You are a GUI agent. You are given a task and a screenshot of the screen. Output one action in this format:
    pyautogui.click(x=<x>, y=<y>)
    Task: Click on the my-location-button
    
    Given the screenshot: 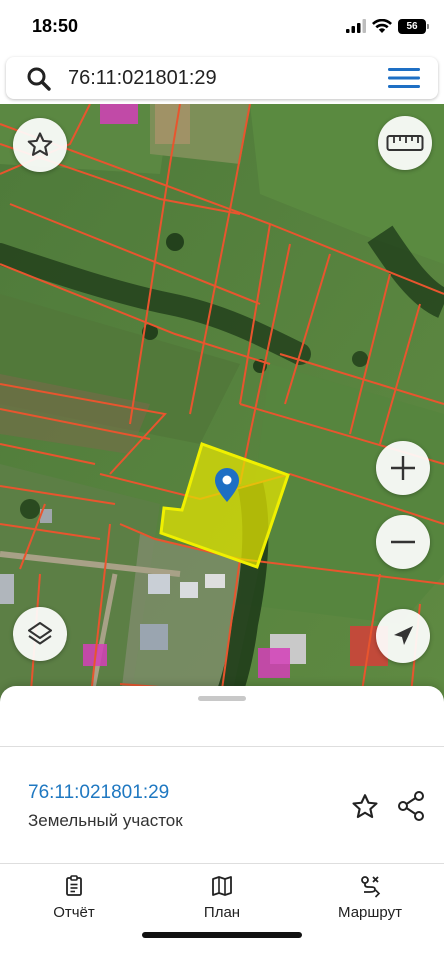 What is the action you would take?
    pyautogui.click(x=403, y=636)
    